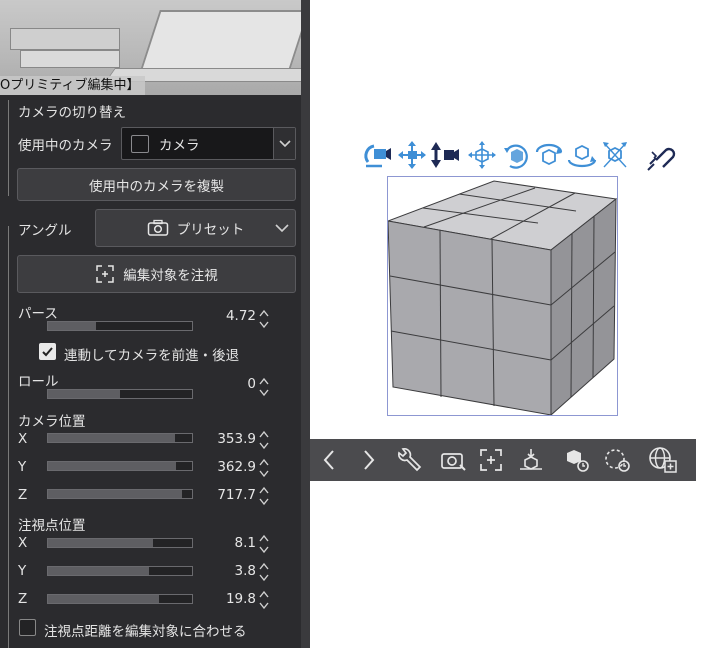 The width and height of the screenshot is (722, 648). Describe the element at coordinates (226, 384) in the screenshot. I see `roll-value: 0` at that location.